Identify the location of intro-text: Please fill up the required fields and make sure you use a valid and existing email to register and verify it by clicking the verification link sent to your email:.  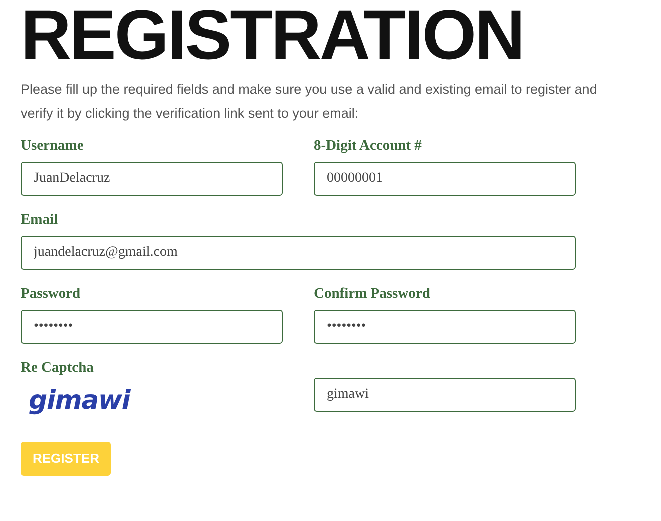
(309, 102).